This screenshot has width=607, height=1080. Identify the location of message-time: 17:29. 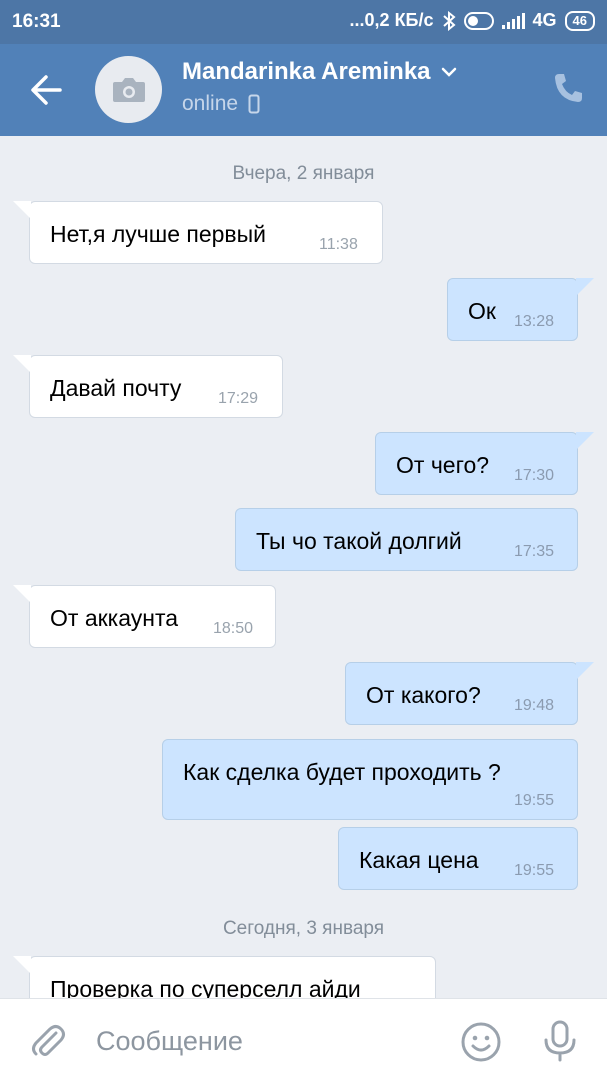
(238, 398).